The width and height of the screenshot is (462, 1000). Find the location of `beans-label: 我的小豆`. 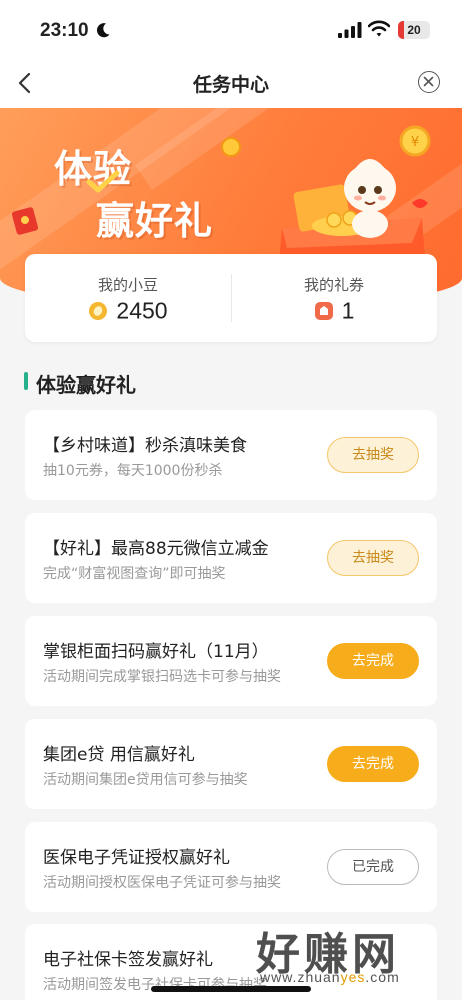

beans-label: 我的小豆 is located at coordinates (127, 285).